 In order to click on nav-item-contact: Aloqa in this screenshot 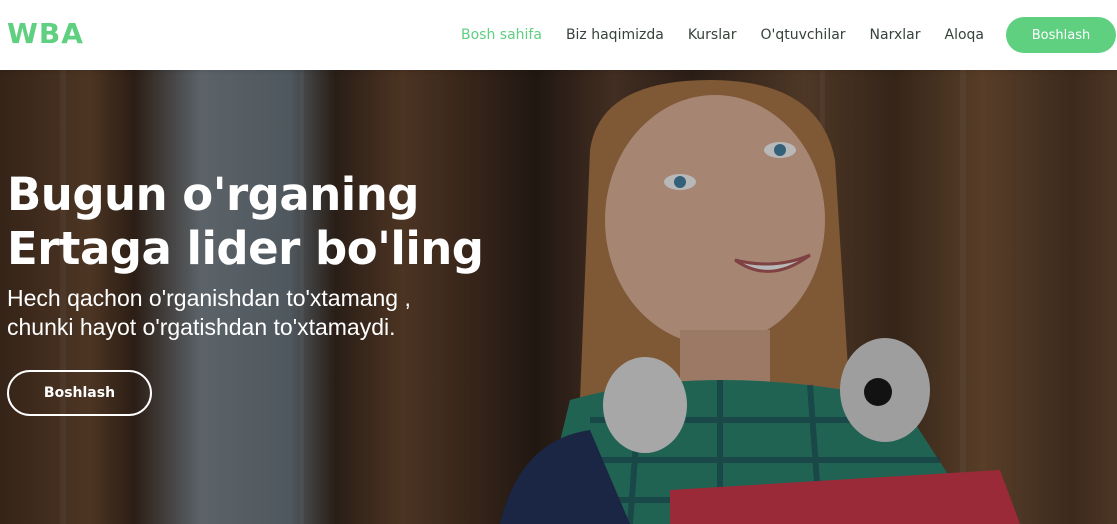, I will do `click(965, 35)`.